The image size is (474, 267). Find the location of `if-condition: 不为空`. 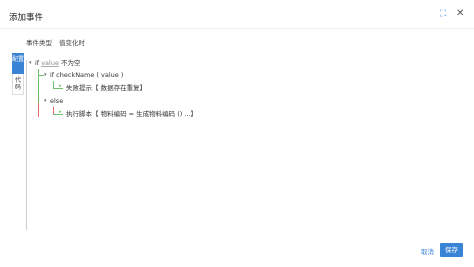

if-condition: 不为空 is located at coordinates (71, 63).